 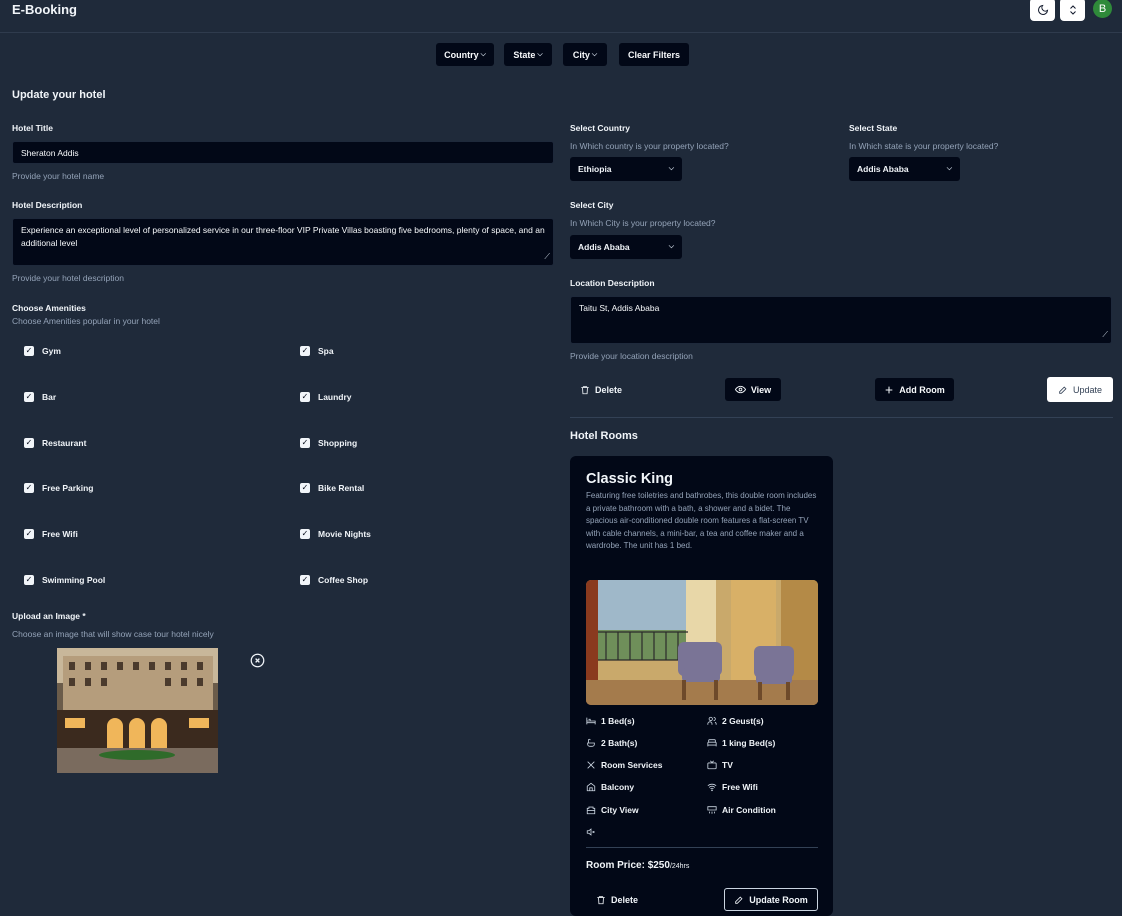 What do you see at coordinates (654, 54) in the screenshot?
I see `clear-filters-button: Clear Filters` at bounding box center [654, 54].